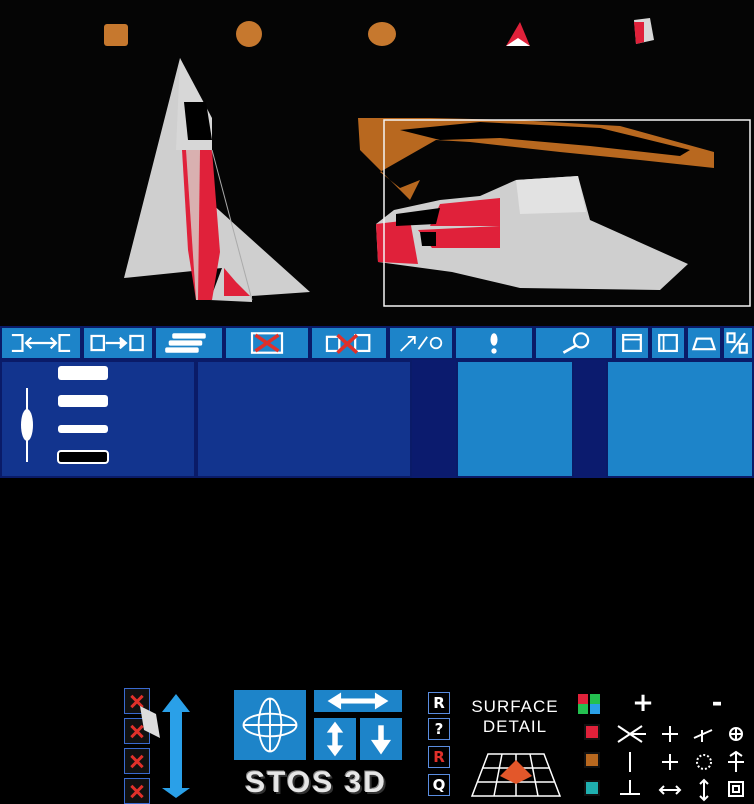 The width and height of the screenshot is (754, 804). What do you see at coordinates (717, 703) in the screenshot?
I see `minus-button: -` at bounding box center [717, 703].